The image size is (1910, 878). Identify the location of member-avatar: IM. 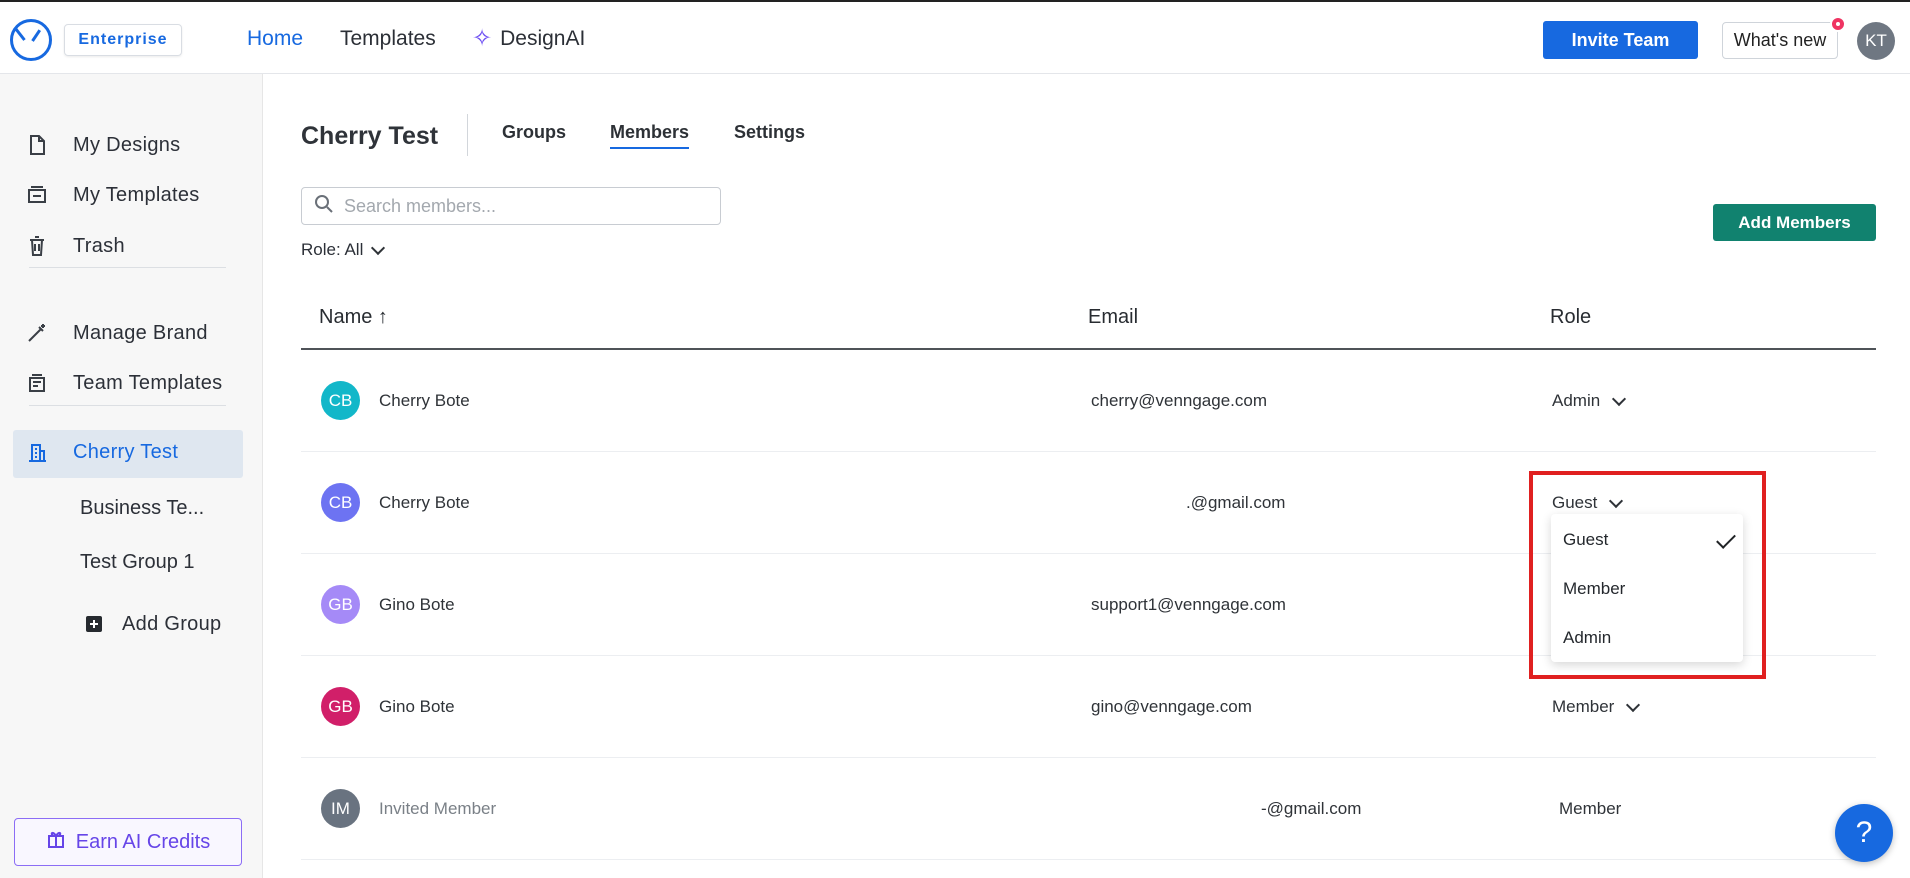
(340, 808).